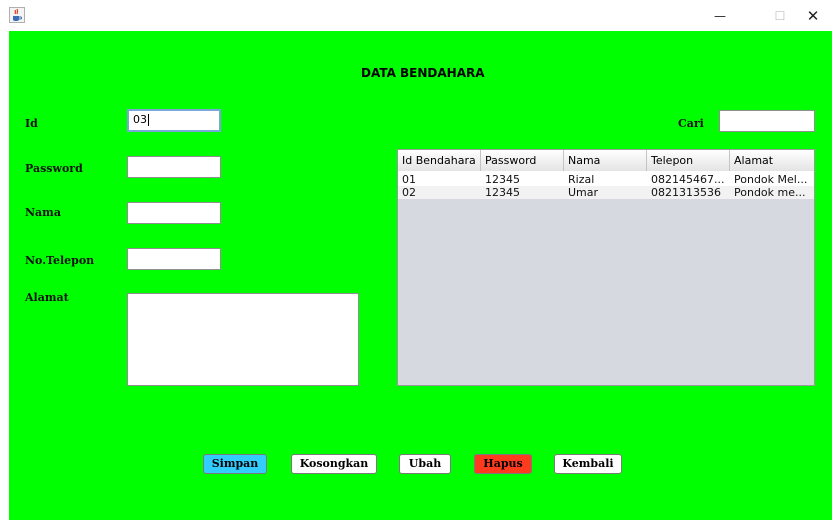 The height and width of the screenshot is (520, 832). What do you see at coordinates (409, 179) in the screenshot?
I see `table-cell: 01` at bounding box center [409, 179].